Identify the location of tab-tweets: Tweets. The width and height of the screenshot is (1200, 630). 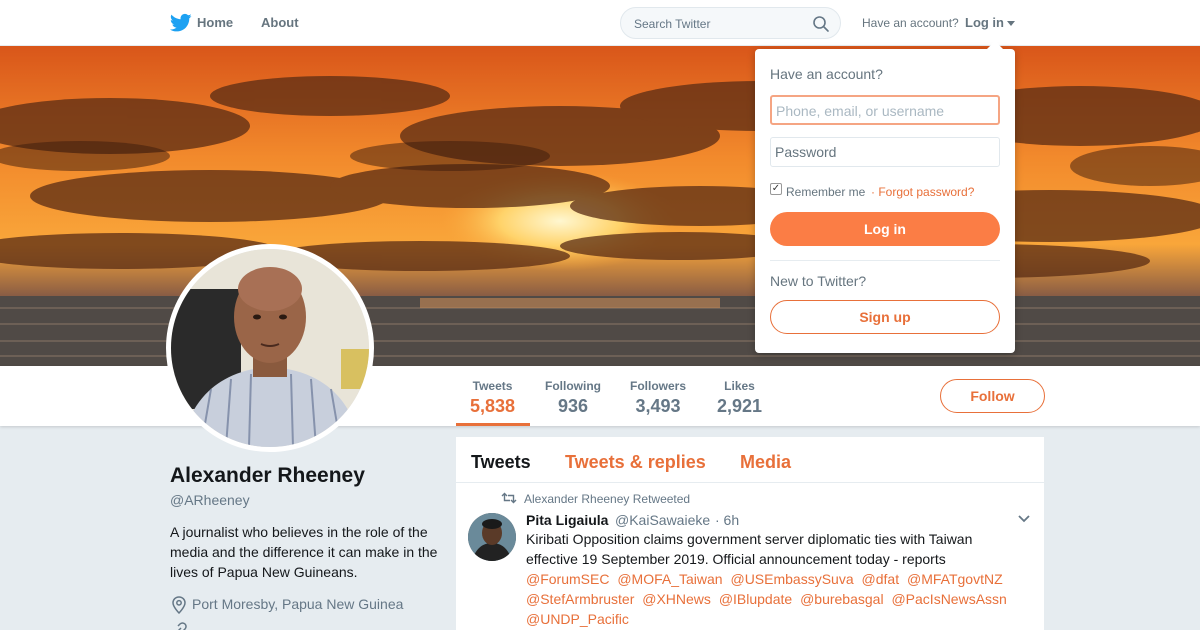
(501, 462).